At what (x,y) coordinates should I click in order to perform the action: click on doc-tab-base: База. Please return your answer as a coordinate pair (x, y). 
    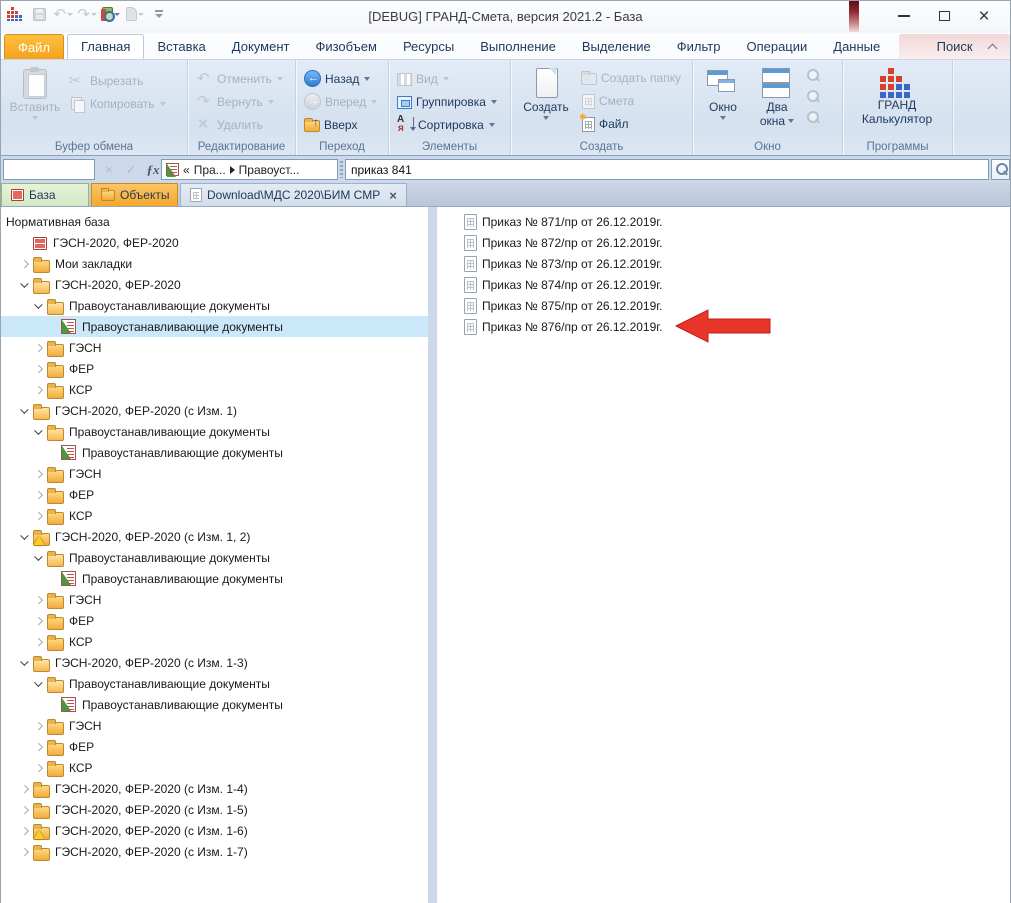
    Looking at the image, I should click on (45, 194).